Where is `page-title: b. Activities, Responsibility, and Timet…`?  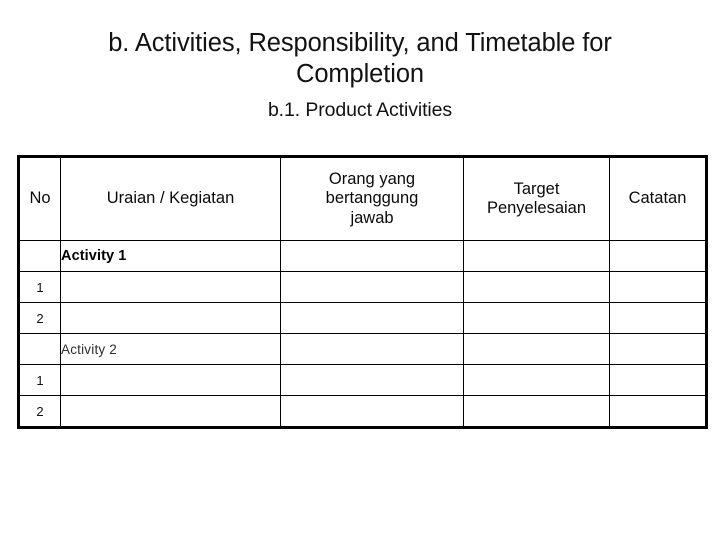
page-title: b. Activities, Responsibility, and Timet… is located at coordinates (360, 58).